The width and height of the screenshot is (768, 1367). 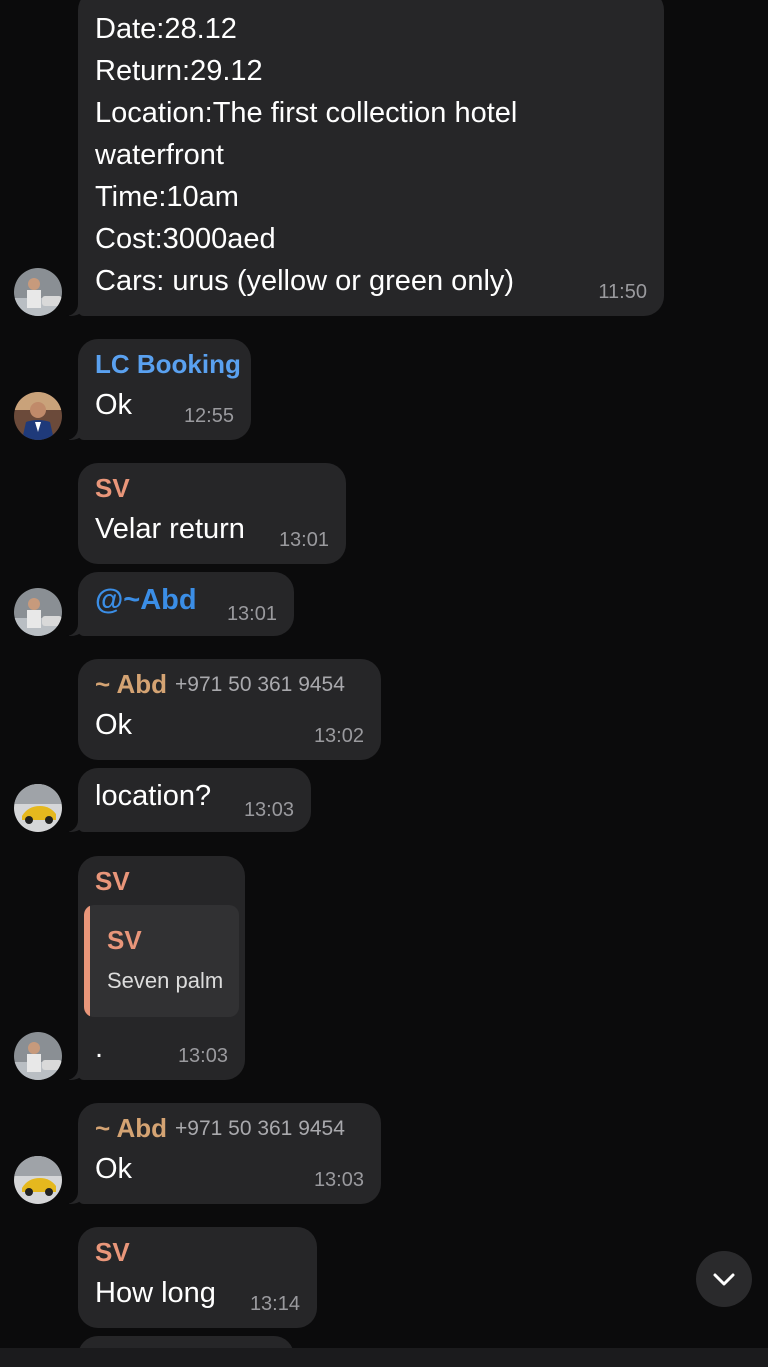 I want to click on message-time: 13:14, so click(x=274, y=1304).